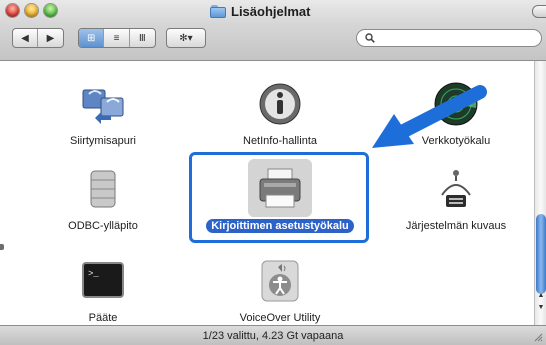  I want to click on vertical-scrollbar: ▲ ▼, so click(540, 193).